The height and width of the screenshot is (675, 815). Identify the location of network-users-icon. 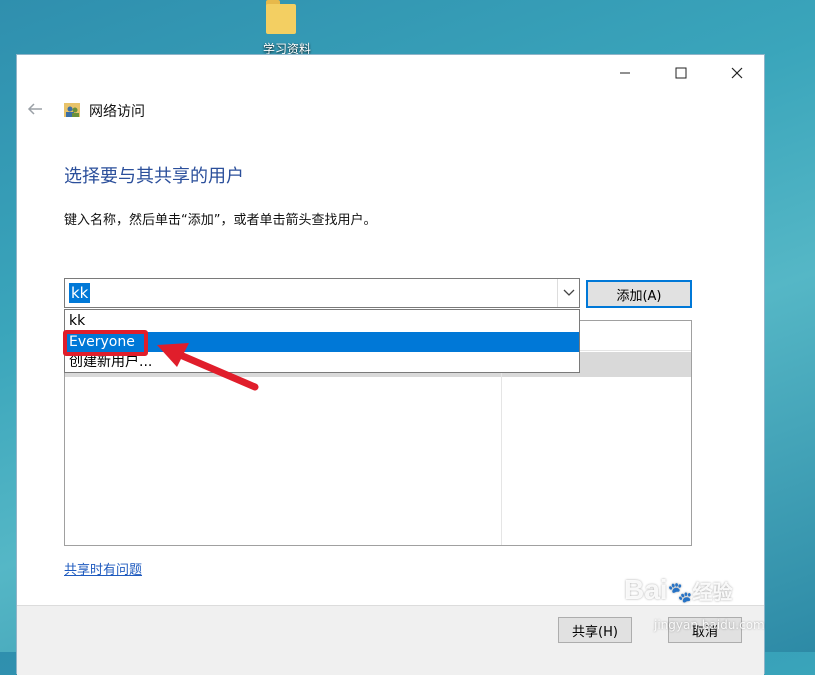
(72, 110).